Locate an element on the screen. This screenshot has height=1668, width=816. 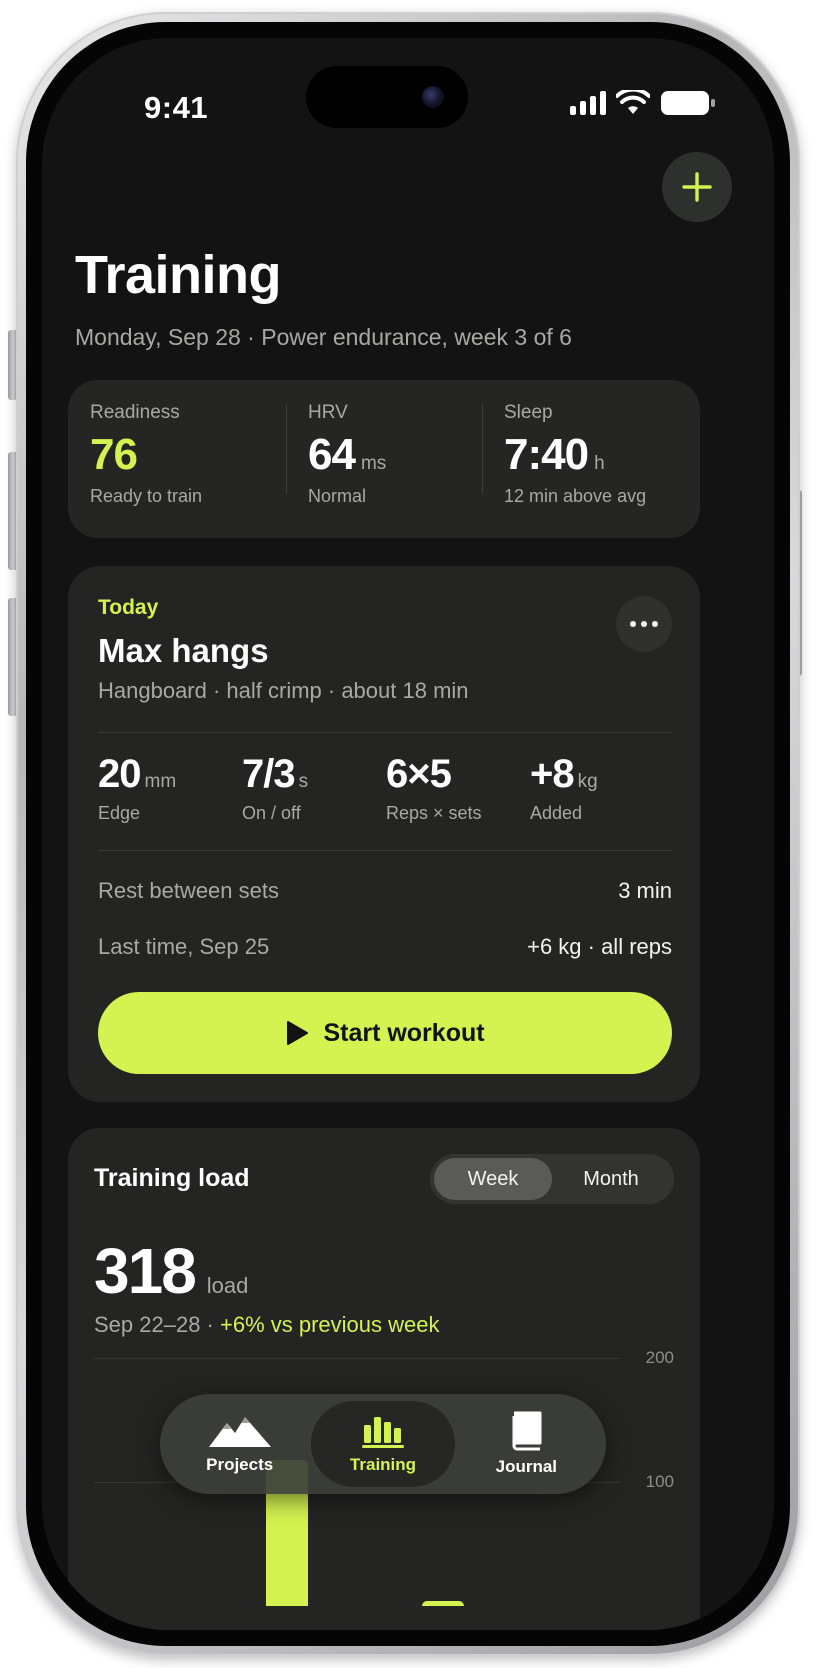
book-icon is located at coordinates (527, 1431).